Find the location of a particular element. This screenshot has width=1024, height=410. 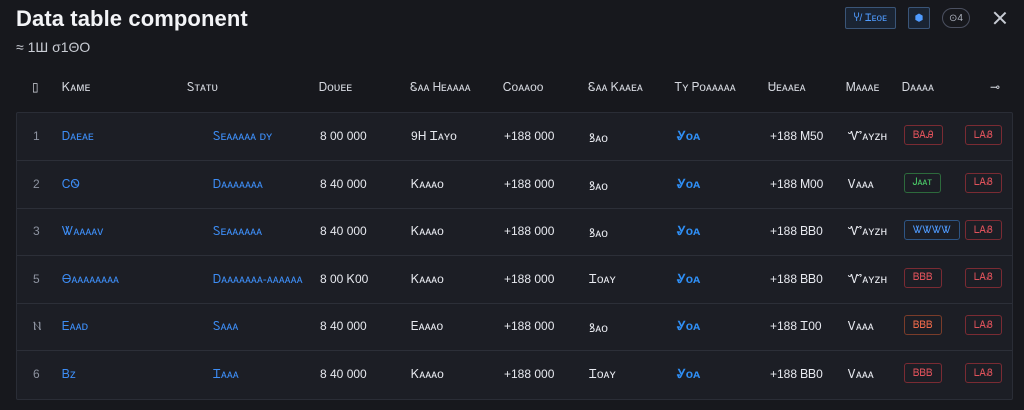

column-header-7: Ꭲʏ Ꮲᴏᴀᴀᴀᴀᴀ is located at coordinates (705, 87).